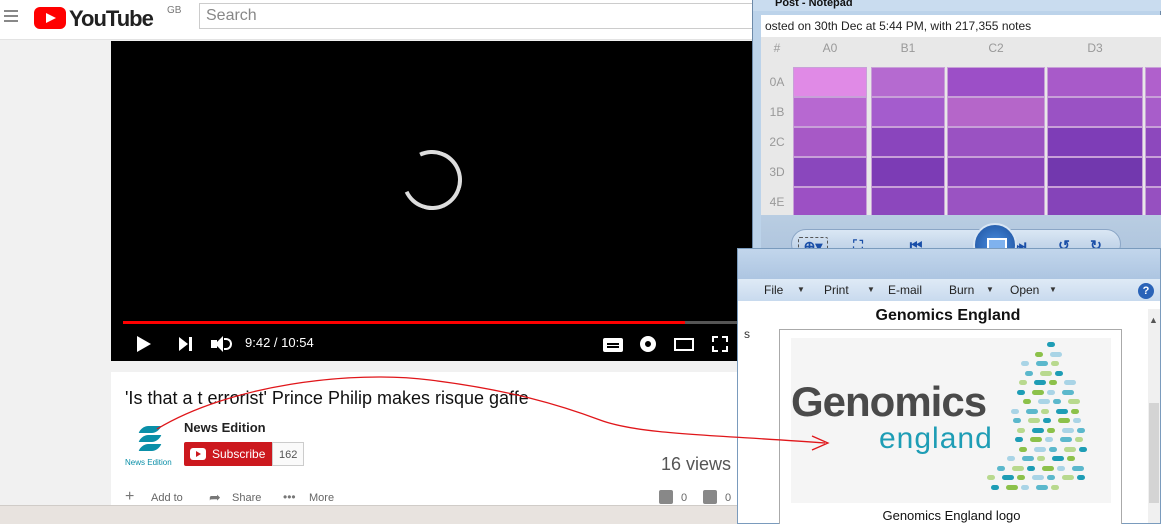 The height and width of the screenshot is (524, 1161). Describe the element at coordinates (728, 498) in the screenshot. I see `dislike-count: 0` at that location.